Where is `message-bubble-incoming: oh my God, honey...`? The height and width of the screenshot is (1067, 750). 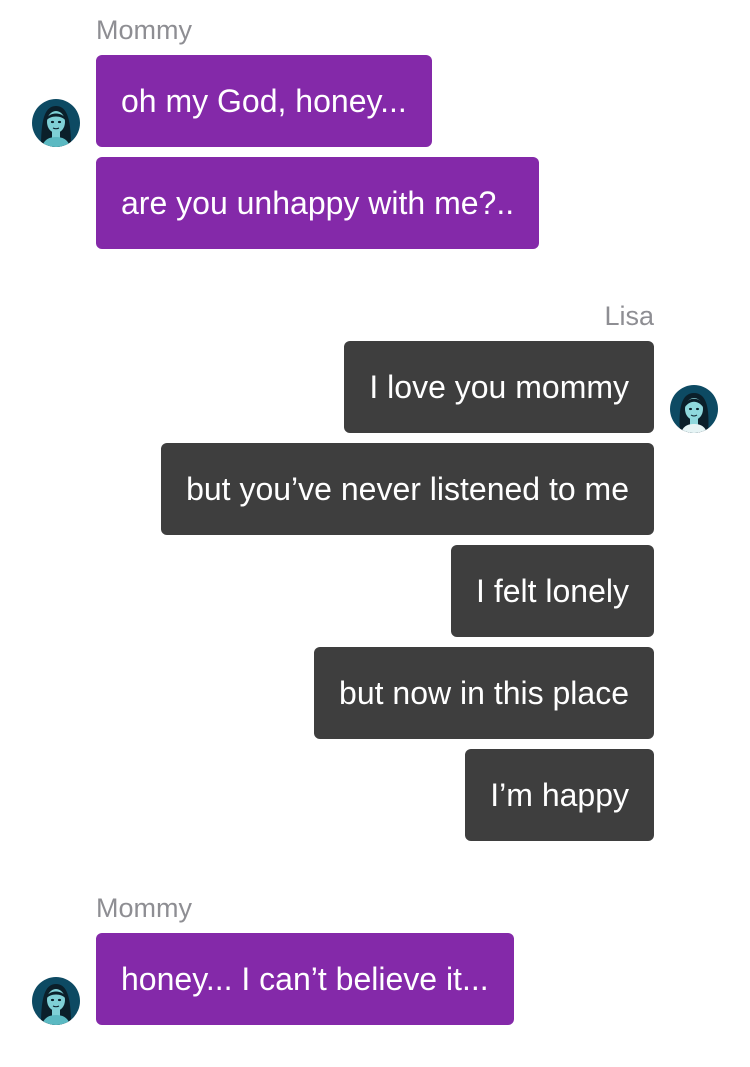 message-bubble-incoming: oh my God, honey... is located at coordinates (264, 101).